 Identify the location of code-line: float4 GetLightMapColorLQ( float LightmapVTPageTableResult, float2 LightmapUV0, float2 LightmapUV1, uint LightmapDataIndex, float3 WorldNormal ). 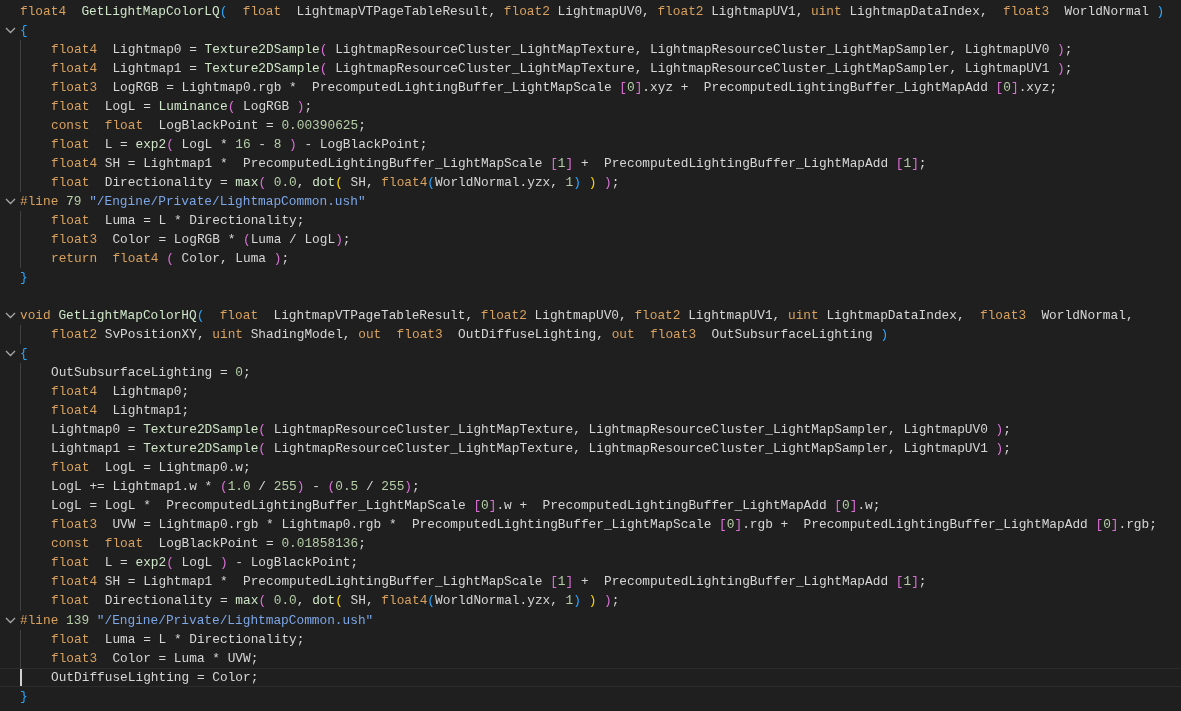
(592, 12).